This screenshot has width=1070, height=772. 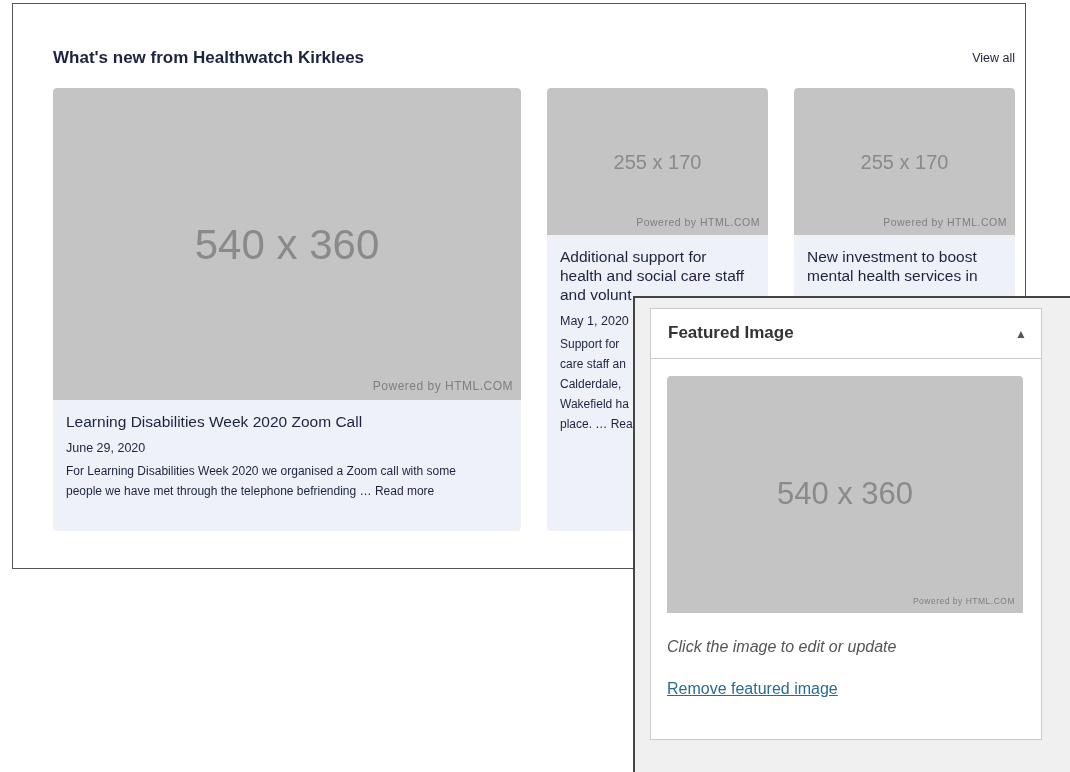 I want to click on card-excerpt: For Learning Disabilities Week 2020 we organised a Zoom call with some people we have met through the telephone befriending … Read more, so click(x=261, y=482).